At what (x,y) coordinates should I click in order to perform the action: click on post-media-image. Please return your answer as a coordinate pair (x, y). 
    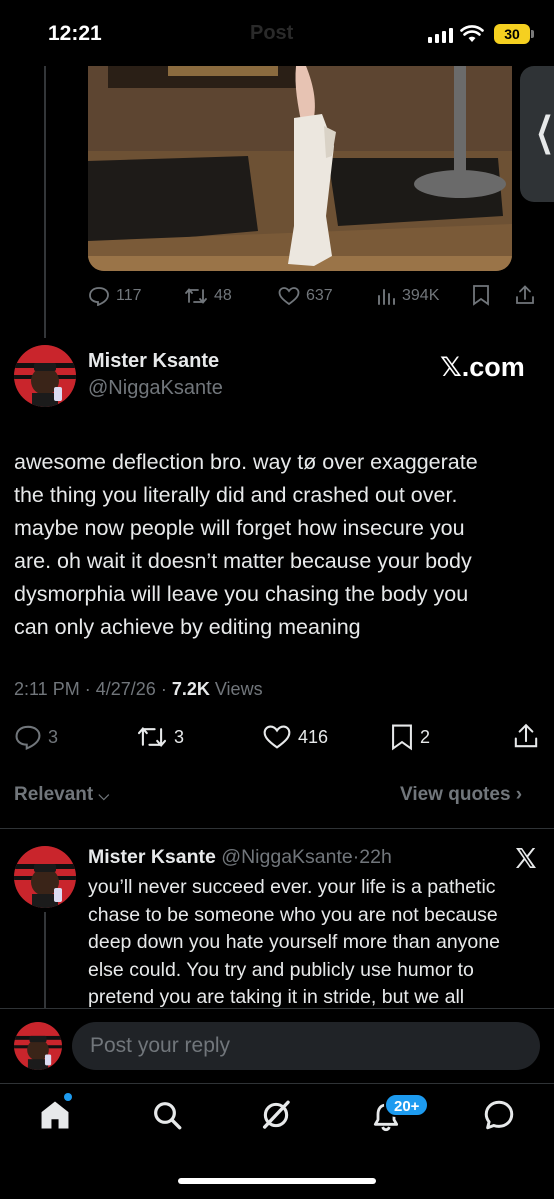
    Looking at the image, I should click on (300, 168).